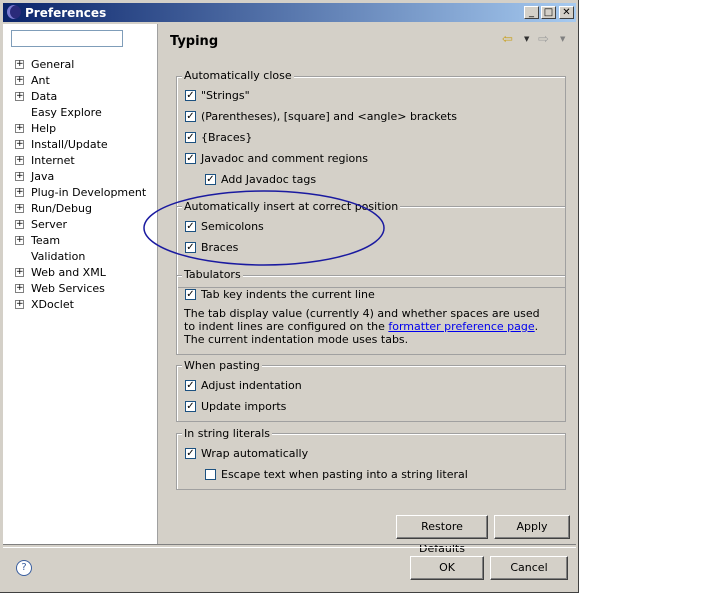 Image resolution: width=711 pixels, height=595 pixels. I want to click on eclipse-icon, so click(14, 12).